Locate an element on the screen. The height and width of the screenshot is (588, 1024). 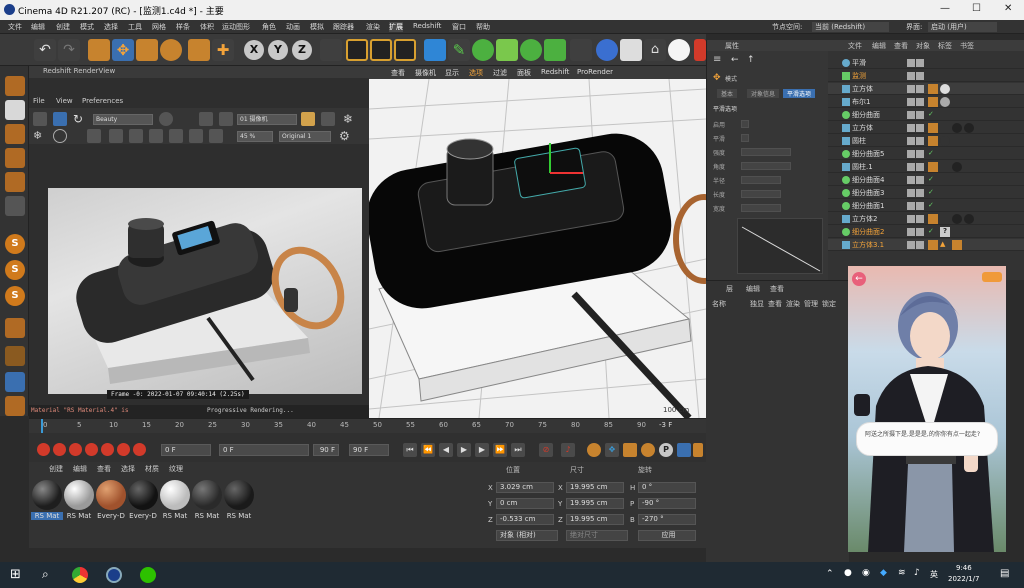
menu-mesh: 网格 is located at coordinates (159, 27).